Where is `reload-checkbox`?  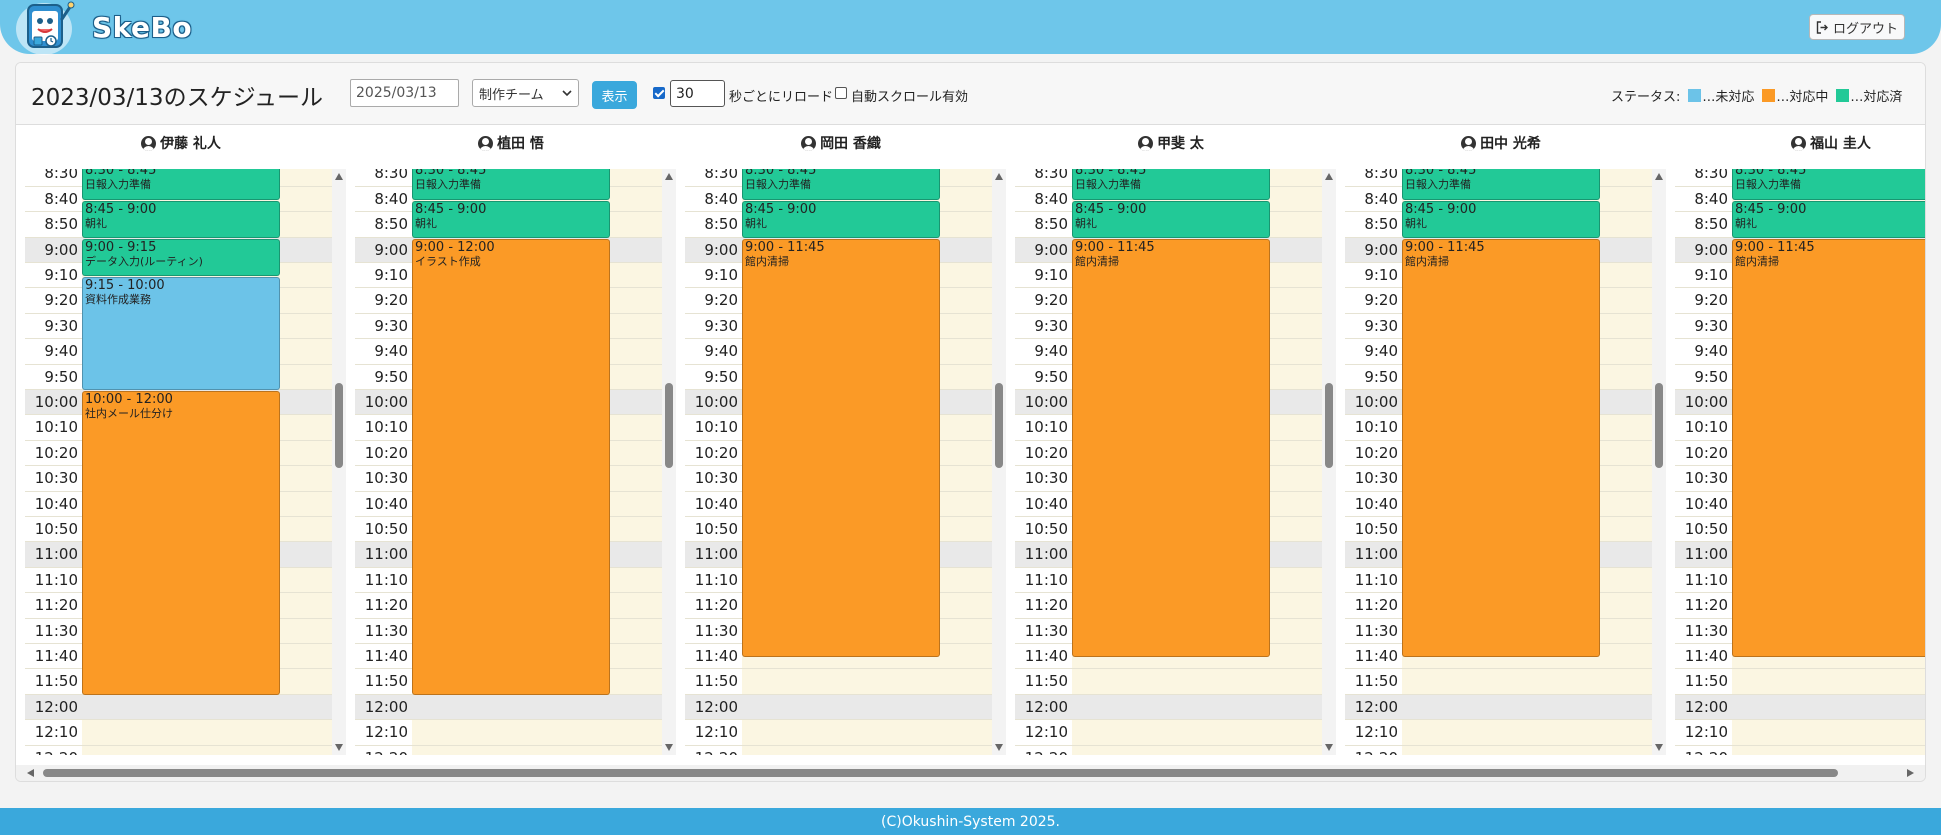
reload-checkbox is located at coordinates (659, 93).